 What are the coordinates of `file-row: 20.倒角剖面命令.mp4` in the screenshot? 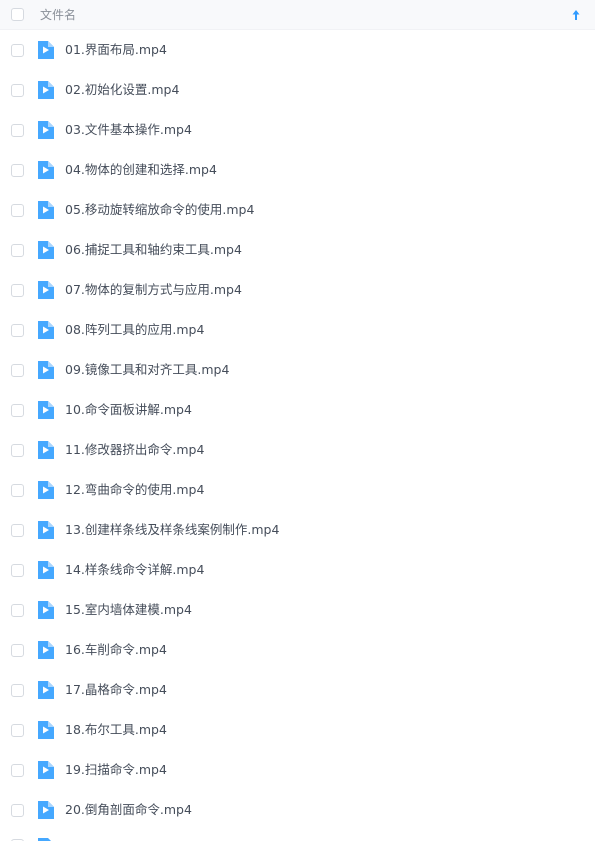 It's located at (297, 810).